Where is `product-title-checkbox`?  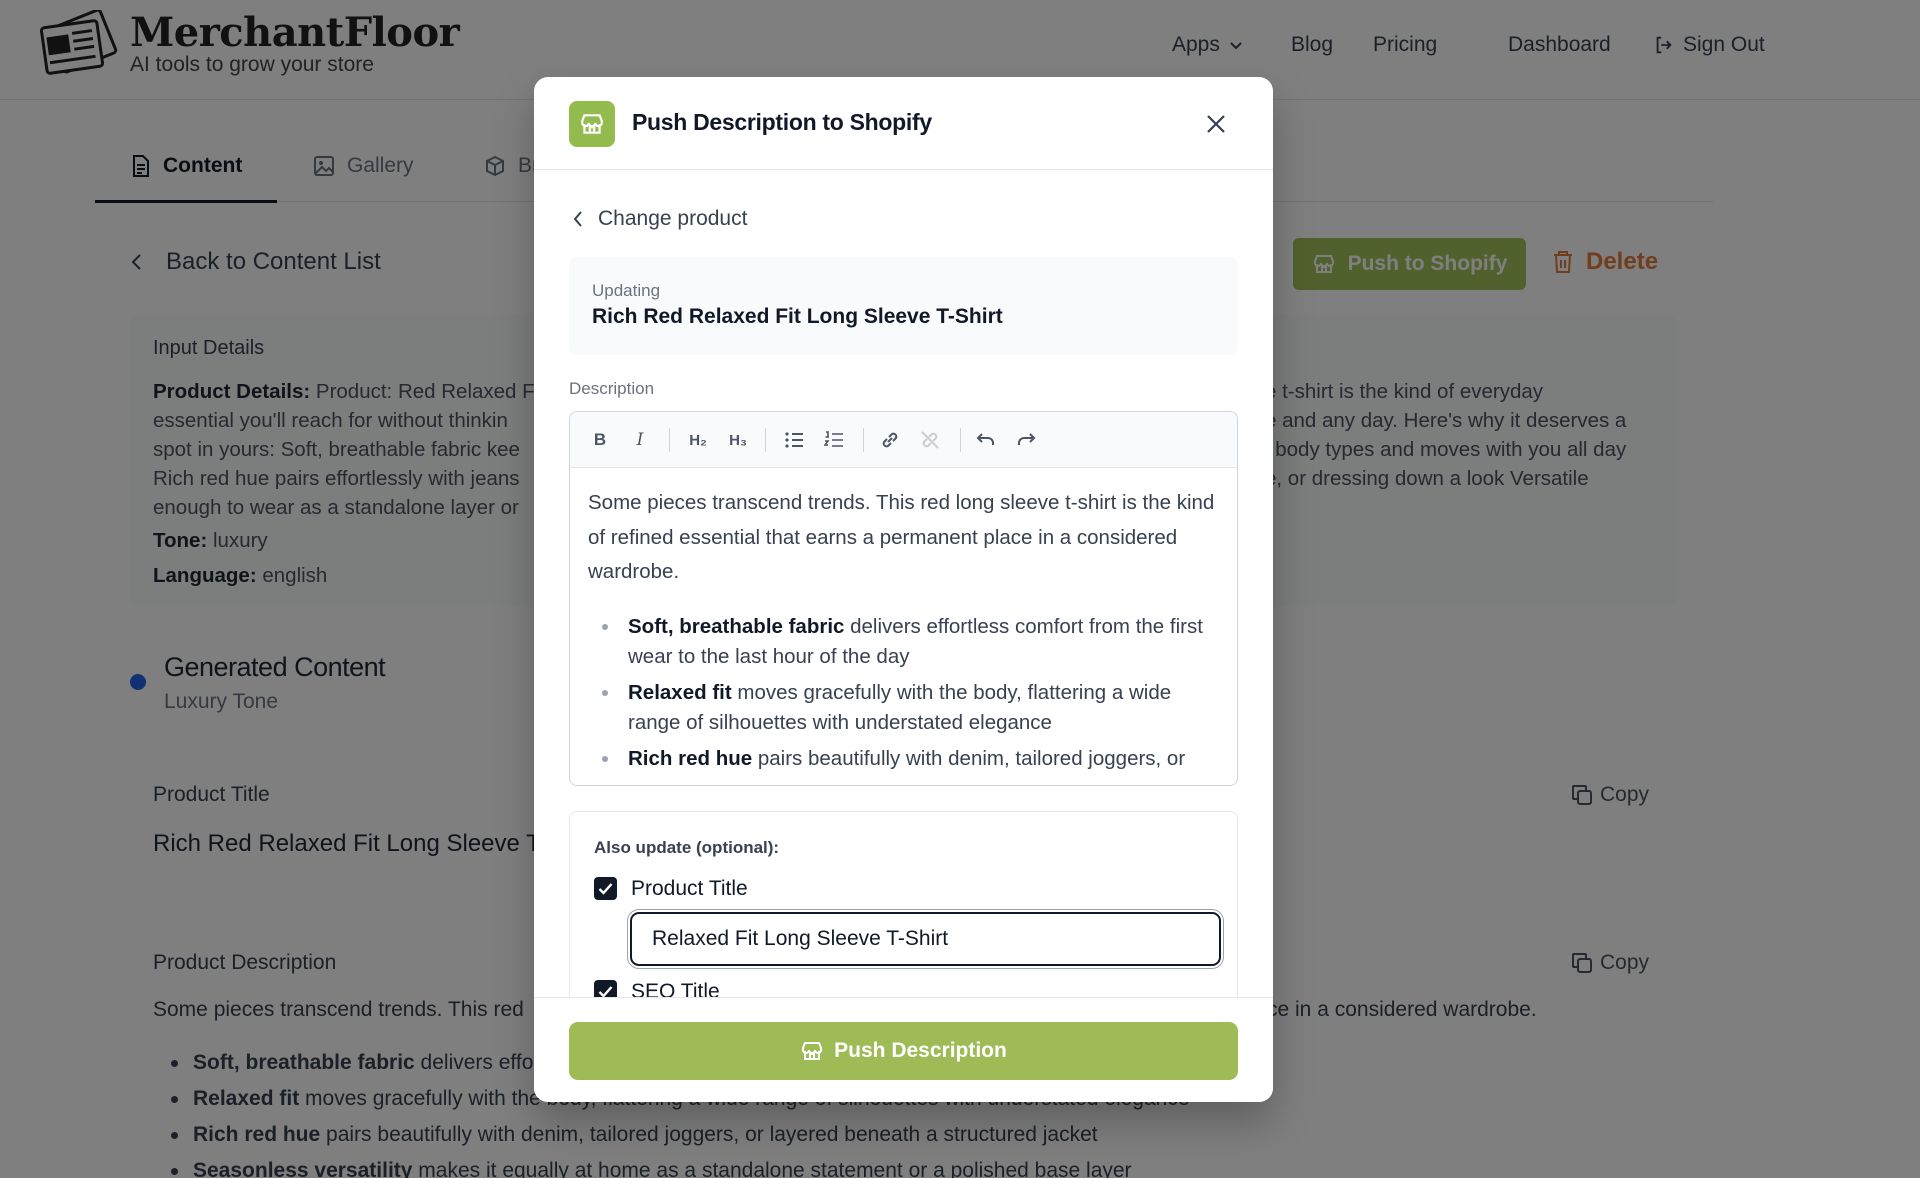
product-title-checkbox is located at coordinates (605, 888).